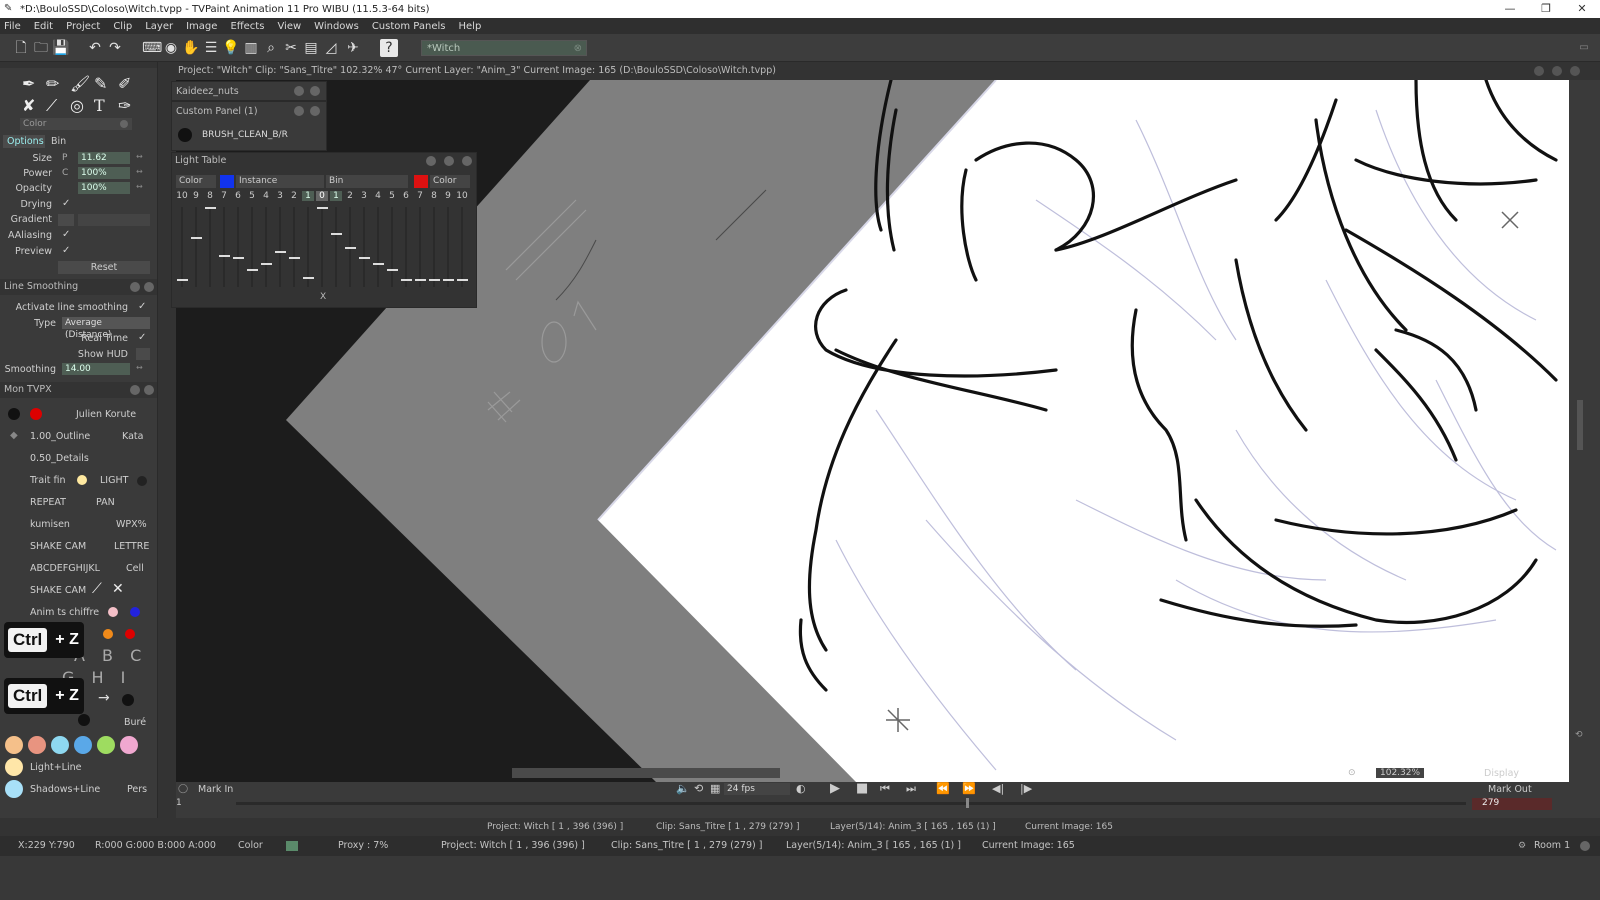 This screenshot has height=900, width=1600. Describe the element at coordinates (1490, 803) in the screenshot. I see `mark-out-value: 279` at that location.